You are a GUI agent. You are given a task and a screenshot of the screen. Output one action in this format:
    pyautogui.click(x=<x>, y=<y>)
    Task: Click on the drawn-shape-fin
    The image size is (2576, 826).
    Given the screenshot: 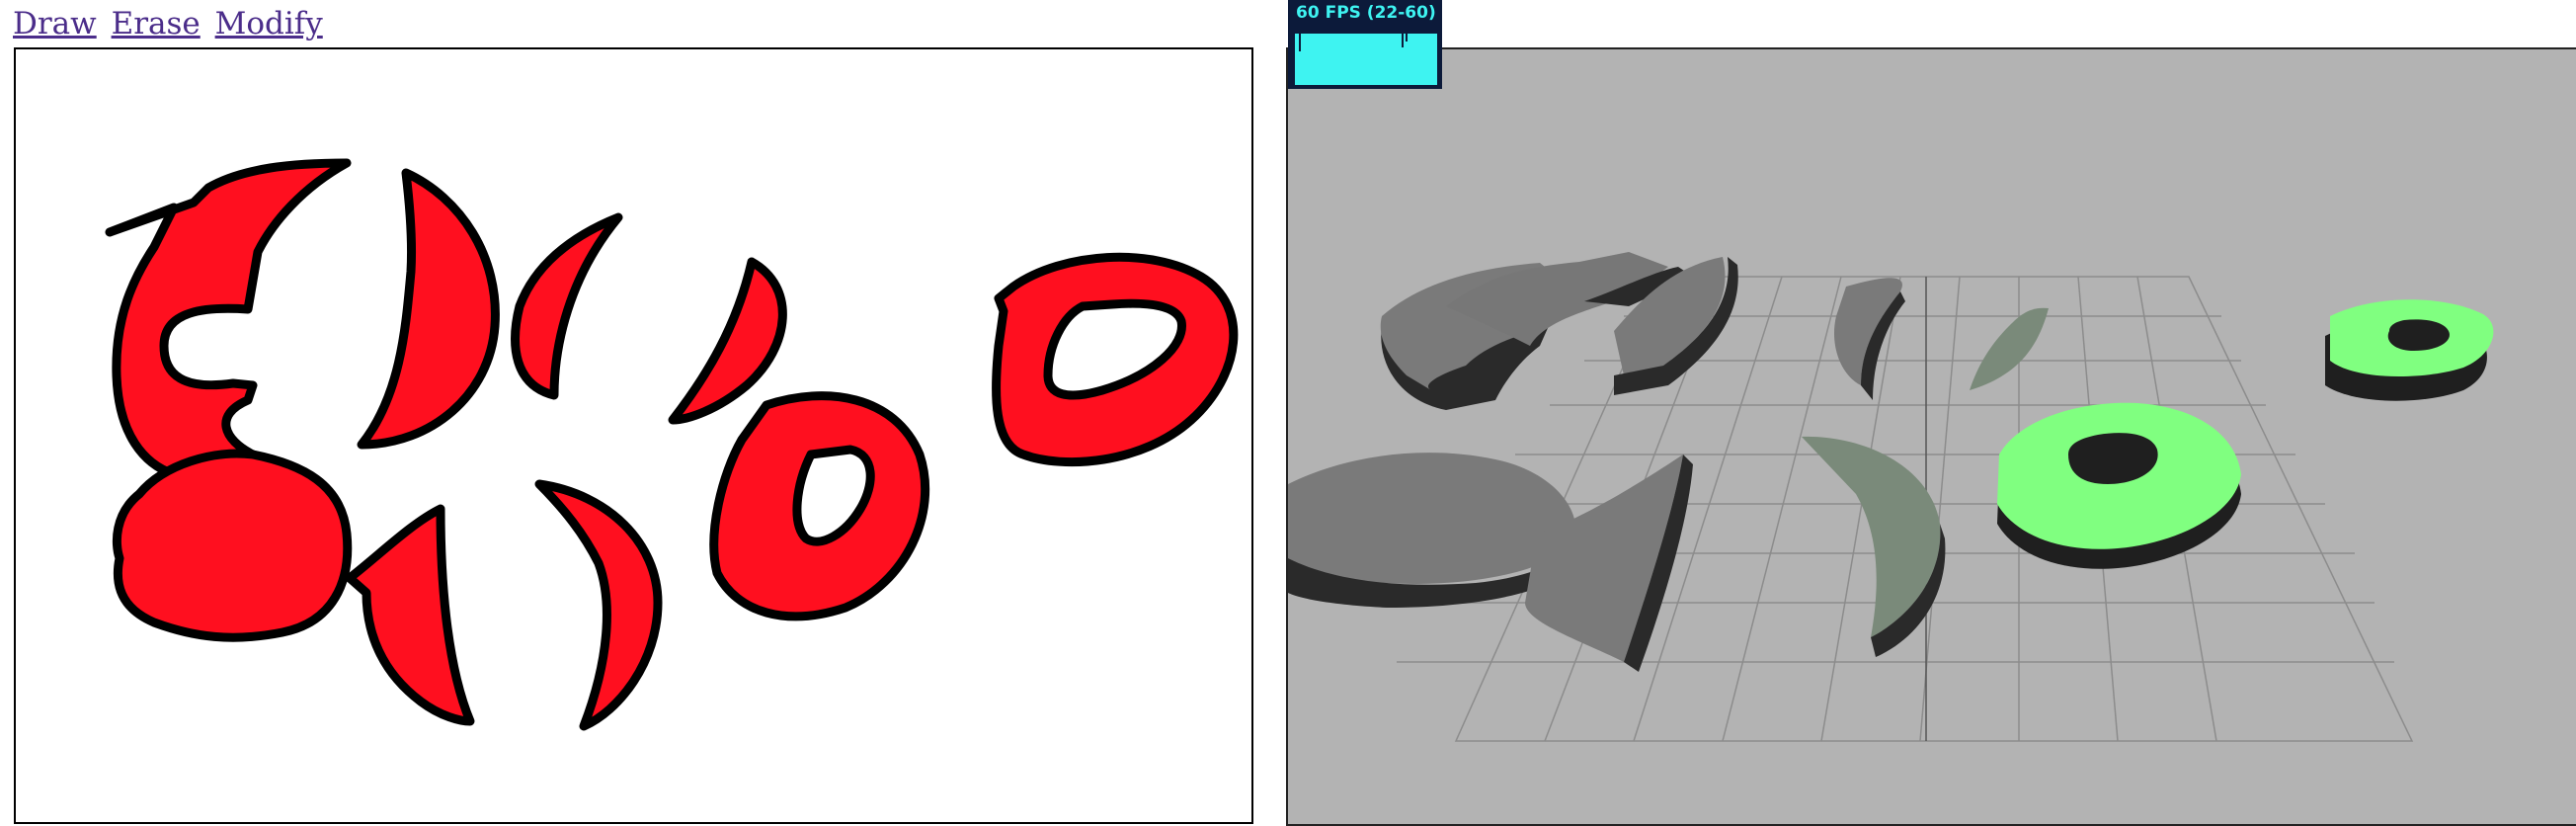 What is the action you would take?
    pyautogui.click(x=410, y=615)
    